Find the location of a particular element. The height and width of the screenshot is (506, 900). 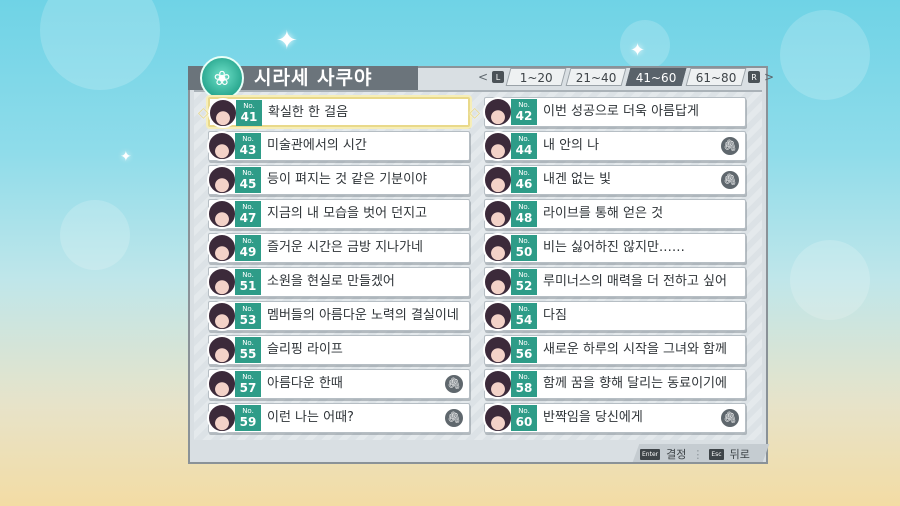

tab-41-60: 41~60 is located at coordinates (656, 77).